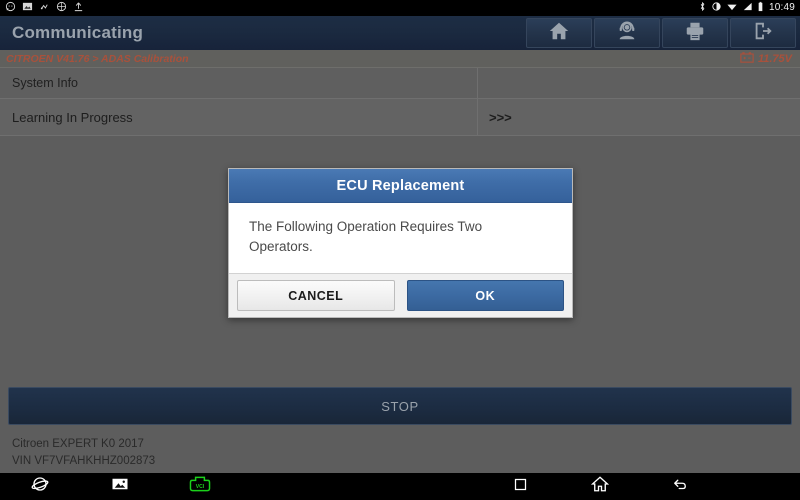  Describe the element at coordinates (400, 486) in the screenshot. I see `android-nav-bar: VCI` at that location.